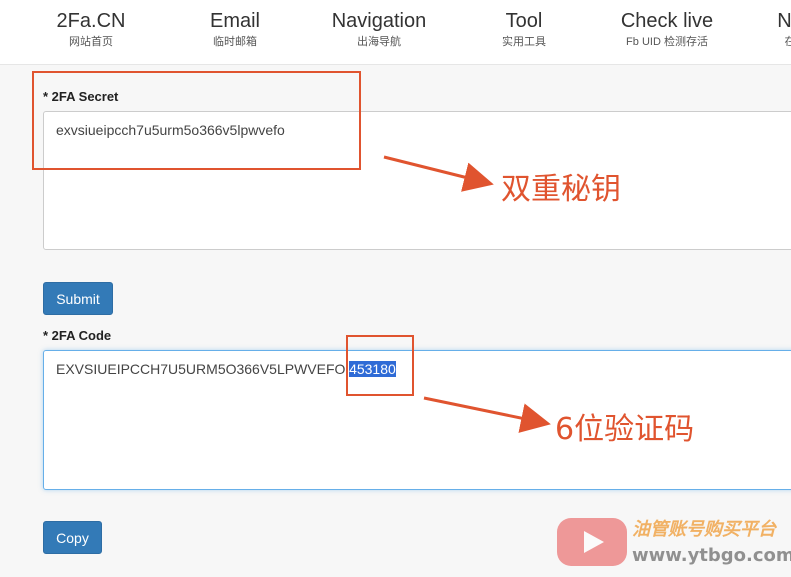 This screenshot has height=577, width=791. Describe the element at coordinates (467, 294) in the screenshot. I see `annotation-arrows` at that location.